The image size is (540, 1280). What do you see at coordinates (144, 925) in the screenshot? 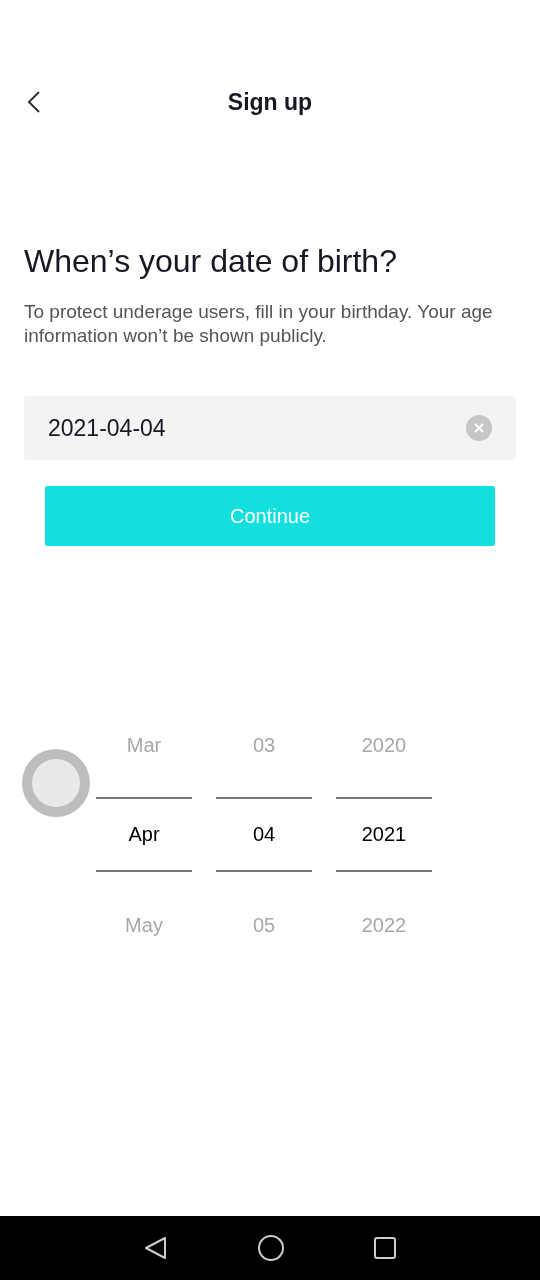
I see `picker-option: May` at bounding box center [144, 925].